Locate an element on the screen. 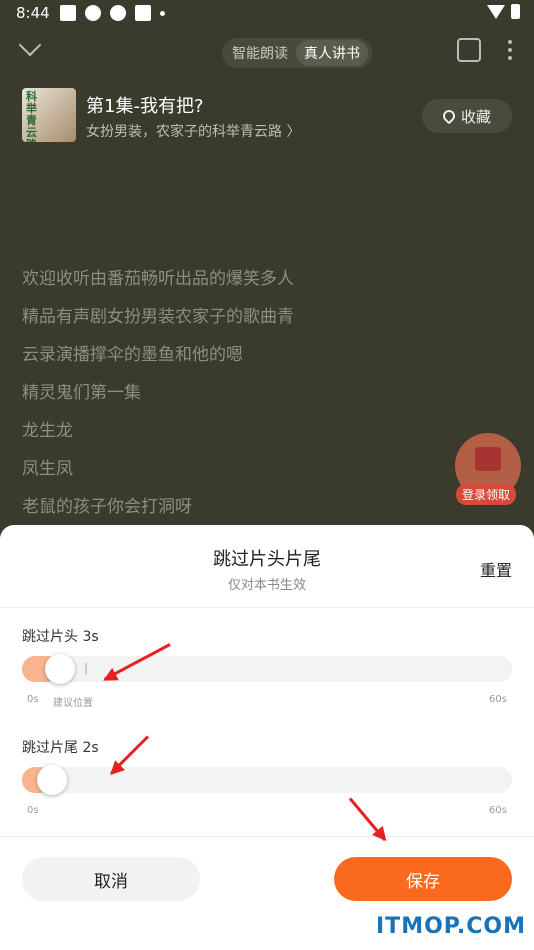  sheet-title: 跳过片头片尾 is located at coordinates (267, 559).